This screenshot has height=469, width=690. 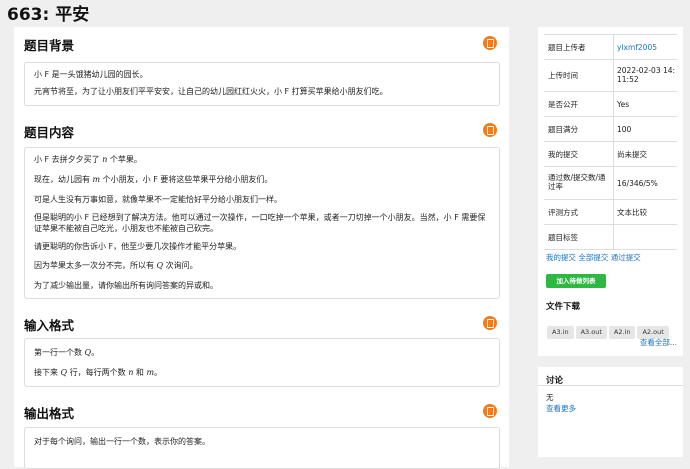 I want to click on add-todo-button: 加入待做列表, so click(x=576, y=281).